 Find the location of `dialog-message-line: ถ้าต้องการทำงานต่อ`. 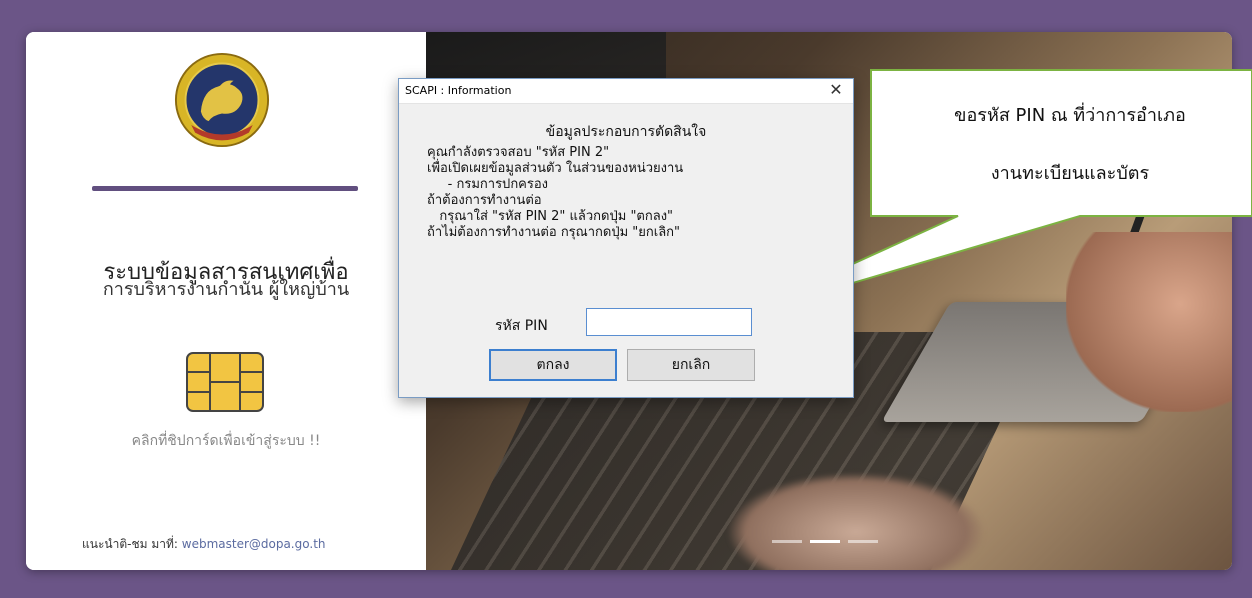

dialog-message-line: ถ้าต้องการทำงานต่อ is located at coordinates (484, 200).